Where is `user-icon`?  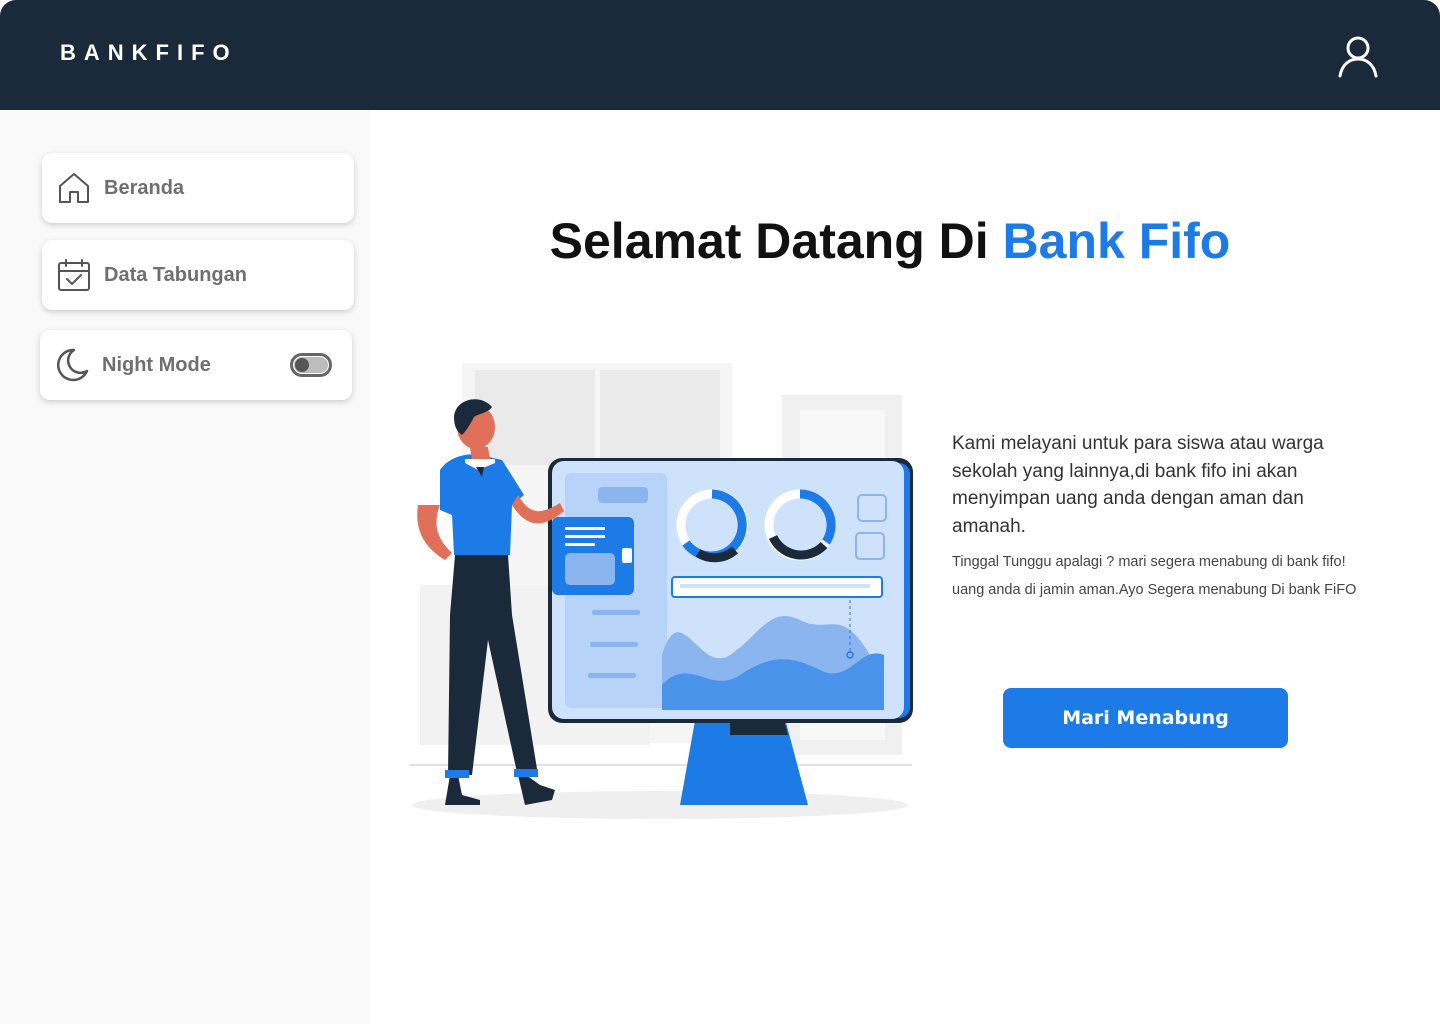 user-icon is located at coordinates (1358, 56).